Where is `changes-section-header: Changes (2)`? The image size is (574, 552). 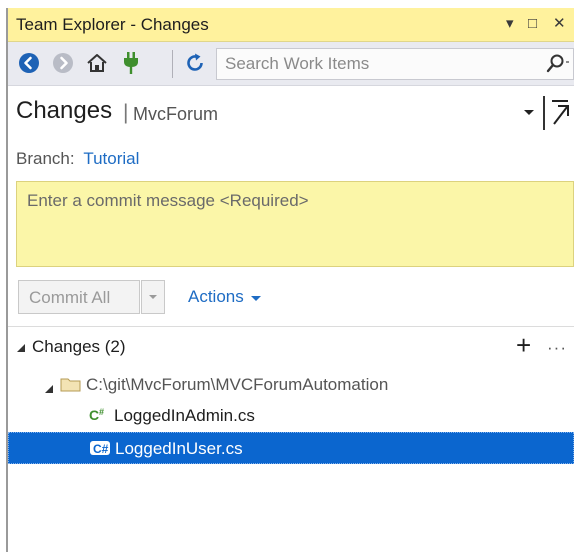
changes-section-header: Changes (2) is located at coordinates (71, 347).